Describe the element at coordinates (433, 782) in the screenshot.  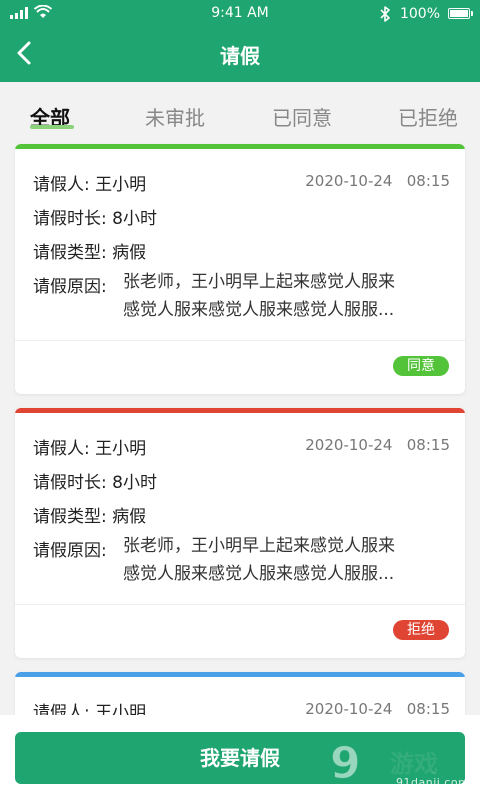
I see `watermark-site: 91danji.com` at that location.